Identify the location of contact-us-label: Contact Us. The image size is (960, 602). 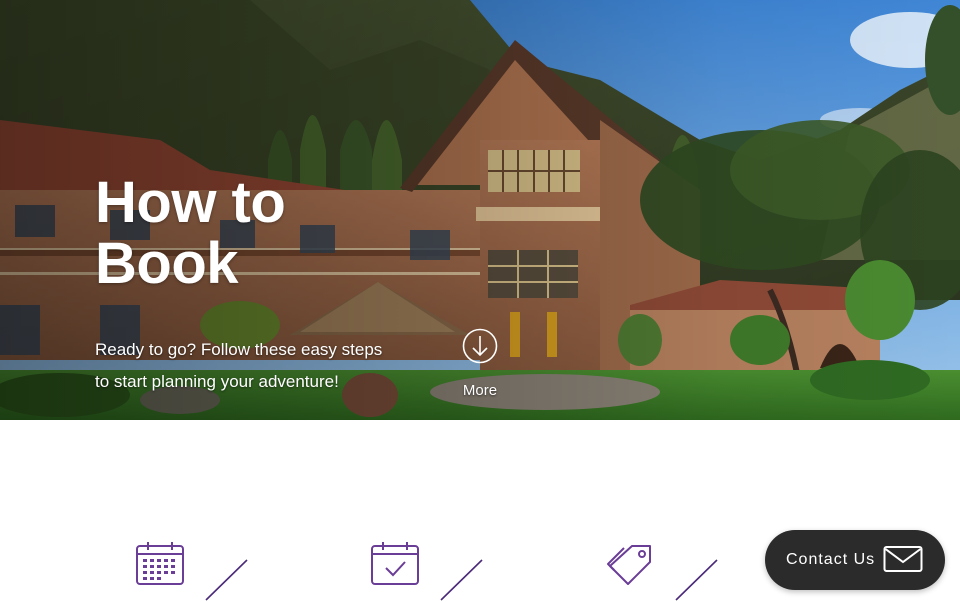
(831, 559).